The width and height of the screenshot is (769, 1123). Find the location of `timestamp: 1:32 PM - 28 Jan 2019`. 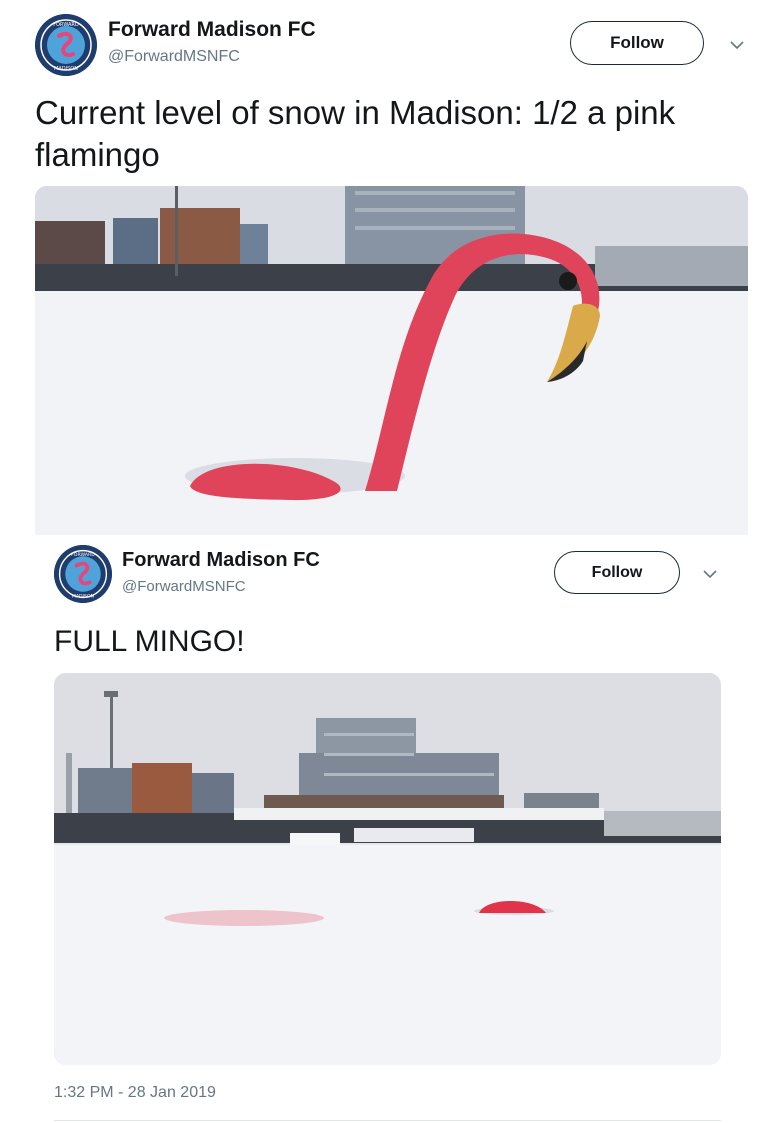

timestamp: 1:32 PM - 28 Jan 2019 is located at coordinates (135, 1093).